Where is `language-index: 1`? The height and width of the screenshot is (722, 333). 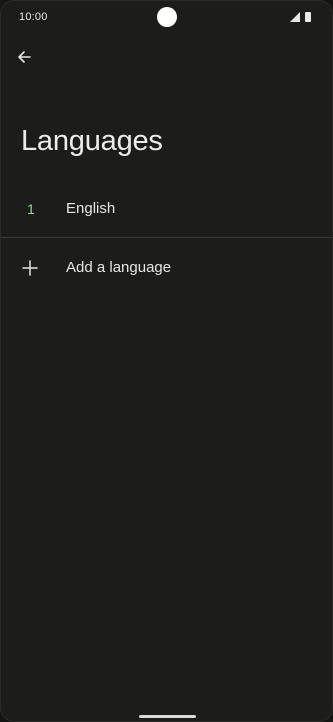
language-index: 1 is located at coordinates (31, 209).